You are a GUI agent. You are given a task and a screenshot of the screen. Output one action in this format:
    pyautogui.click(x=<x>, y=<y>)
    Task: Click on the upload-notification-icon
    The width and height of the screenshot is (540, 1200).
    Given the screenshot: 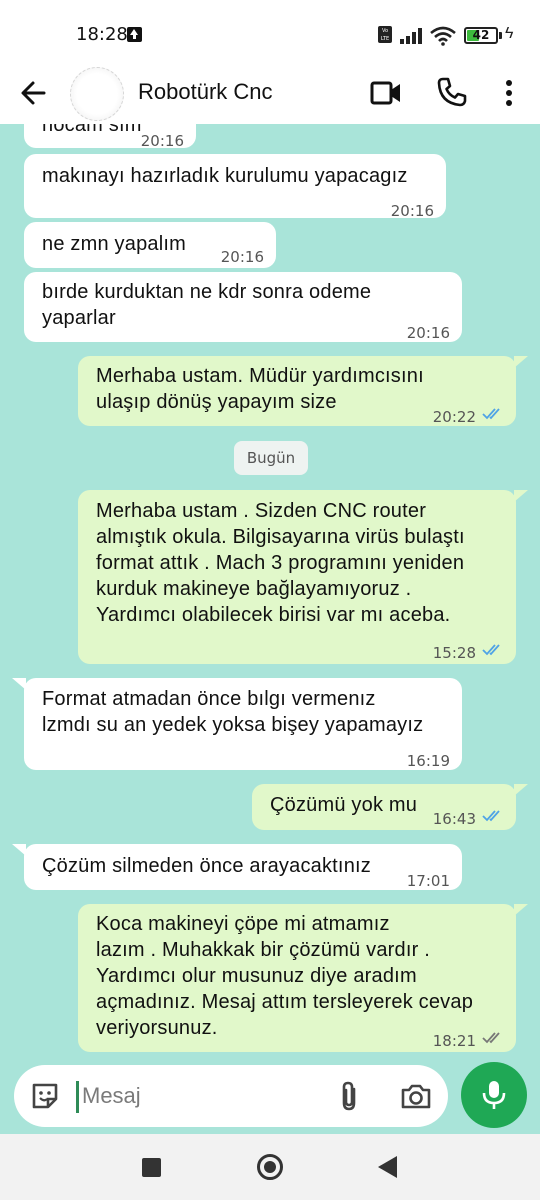 What is the action you would take?
    pyautogui.click(x=134, y=34)
    